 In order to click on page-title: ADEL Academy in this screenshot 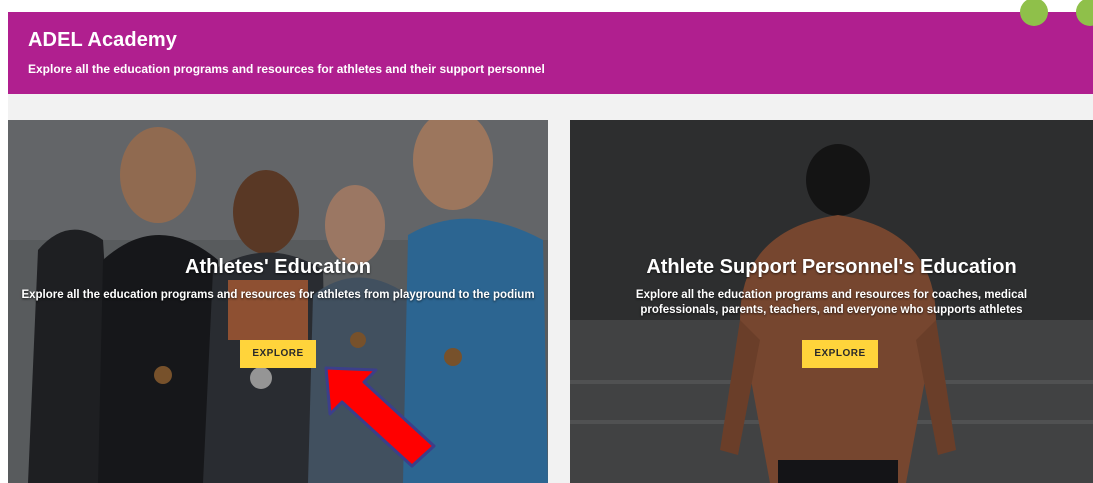, I will do `click(103, 40)`.